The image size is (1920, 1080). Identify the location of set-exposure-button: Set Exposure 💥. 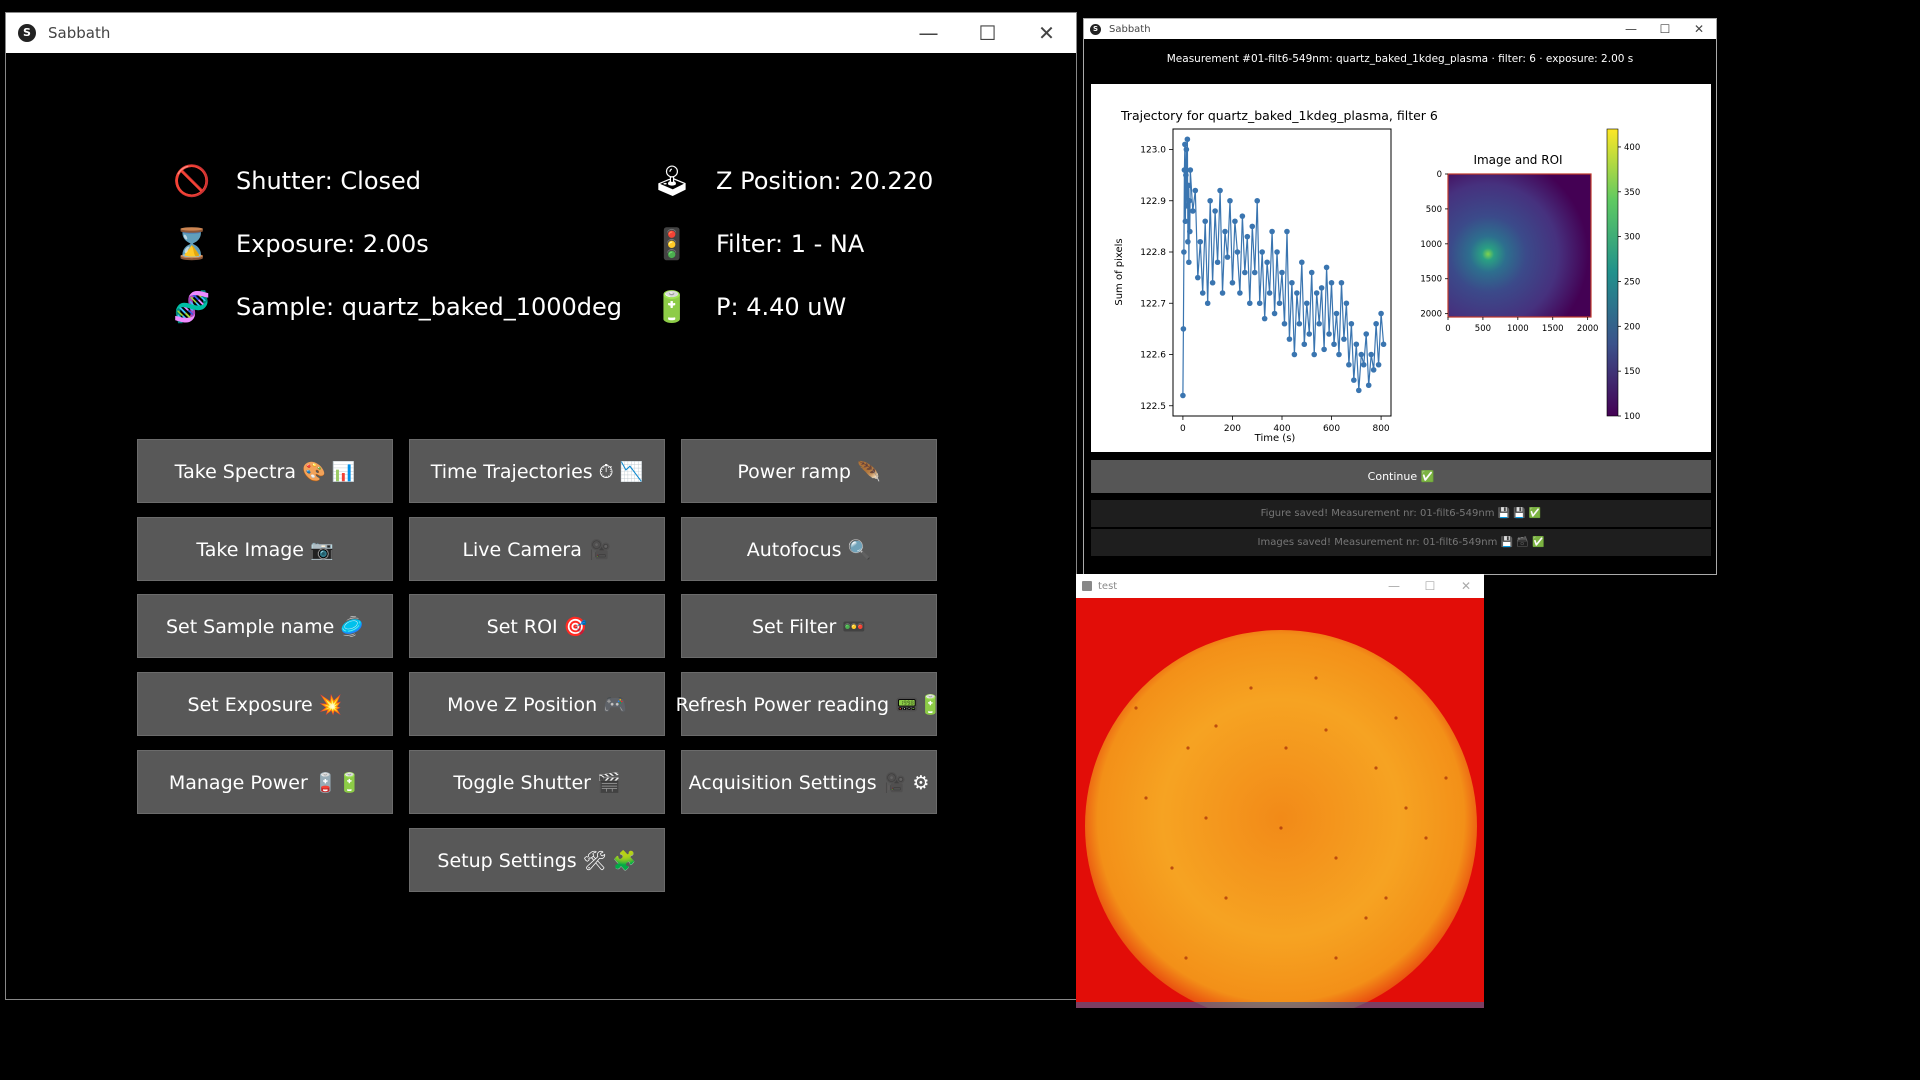
(265, 704).